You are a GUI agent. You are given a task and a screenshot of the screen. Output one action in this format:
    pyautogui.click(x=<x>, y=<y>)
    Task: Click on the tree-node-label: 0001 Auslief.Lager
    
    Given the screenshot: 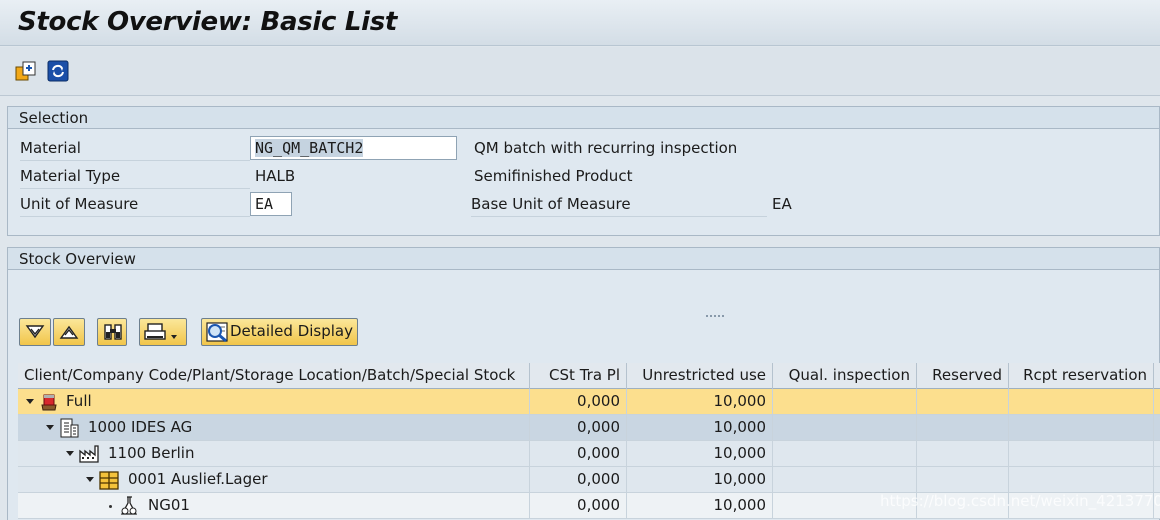 What is the action you would take?
    pyautogui.click(x=198, y=479)
    